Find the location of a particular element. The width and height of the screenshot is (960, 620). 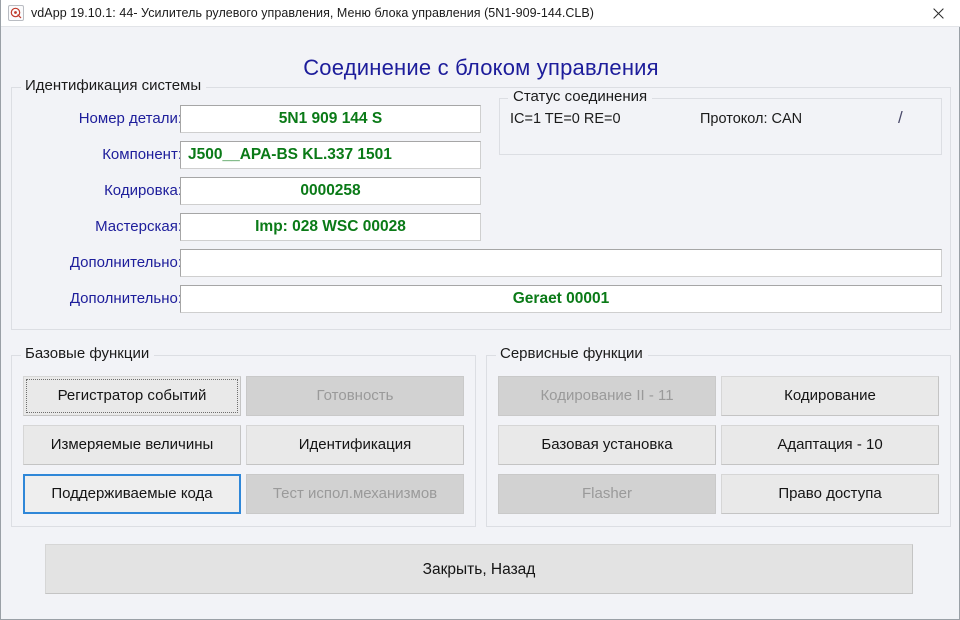

label-additional-1: Дополнительно: is located at coordinates (125, 262).